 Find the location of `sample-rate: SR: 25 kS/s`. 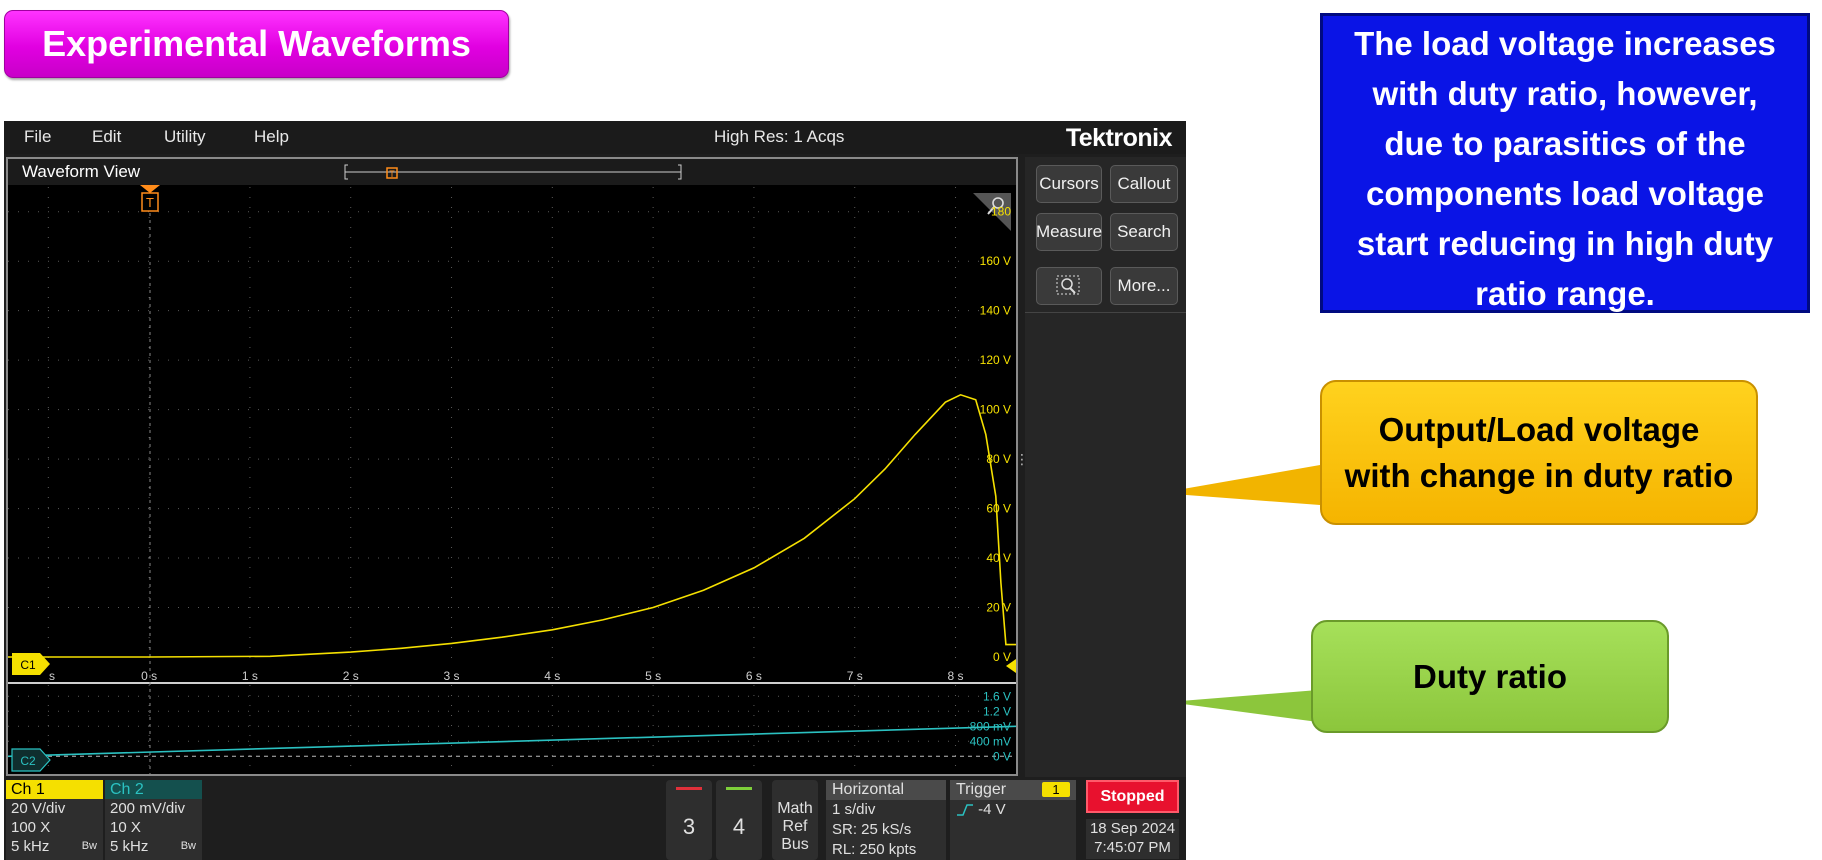

sample-rate: SR: 25 kS/s is located at coordinates (872, 829).